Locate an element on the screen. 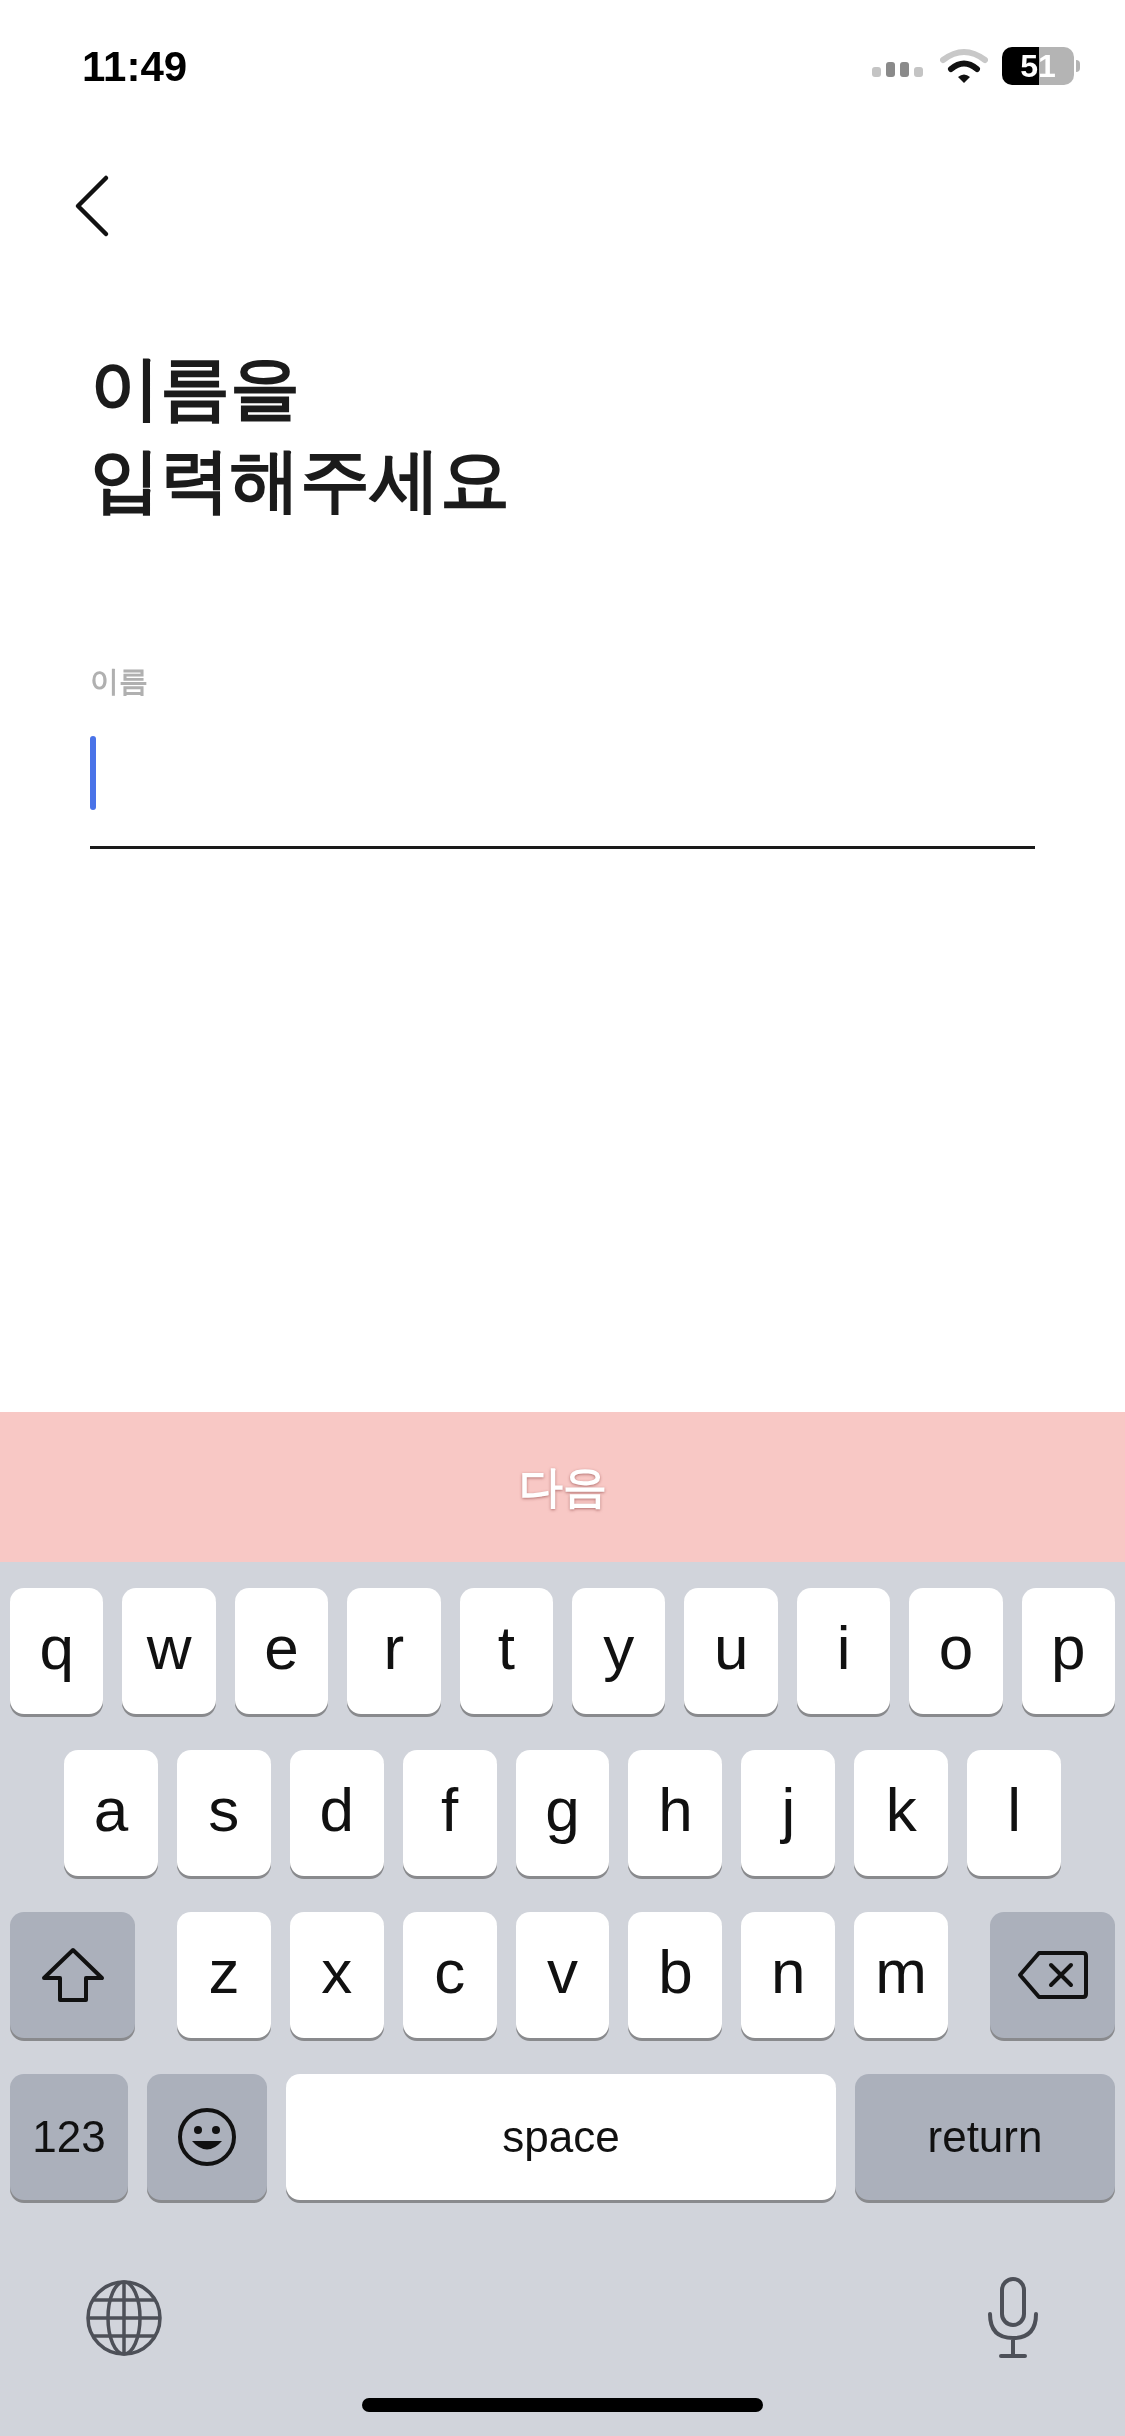 Image resolution: width=1125 pixels, height=2436 pixels. letter-key: o is located at coordinates (956, 1651).